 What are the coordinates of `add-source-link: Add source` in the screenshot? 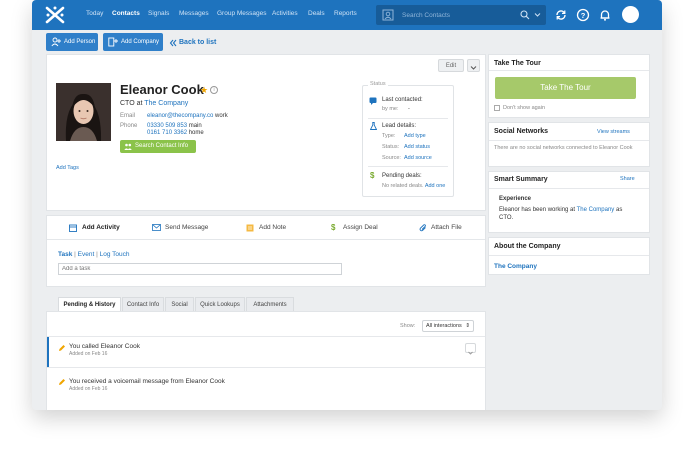 It's located at (418, 158).